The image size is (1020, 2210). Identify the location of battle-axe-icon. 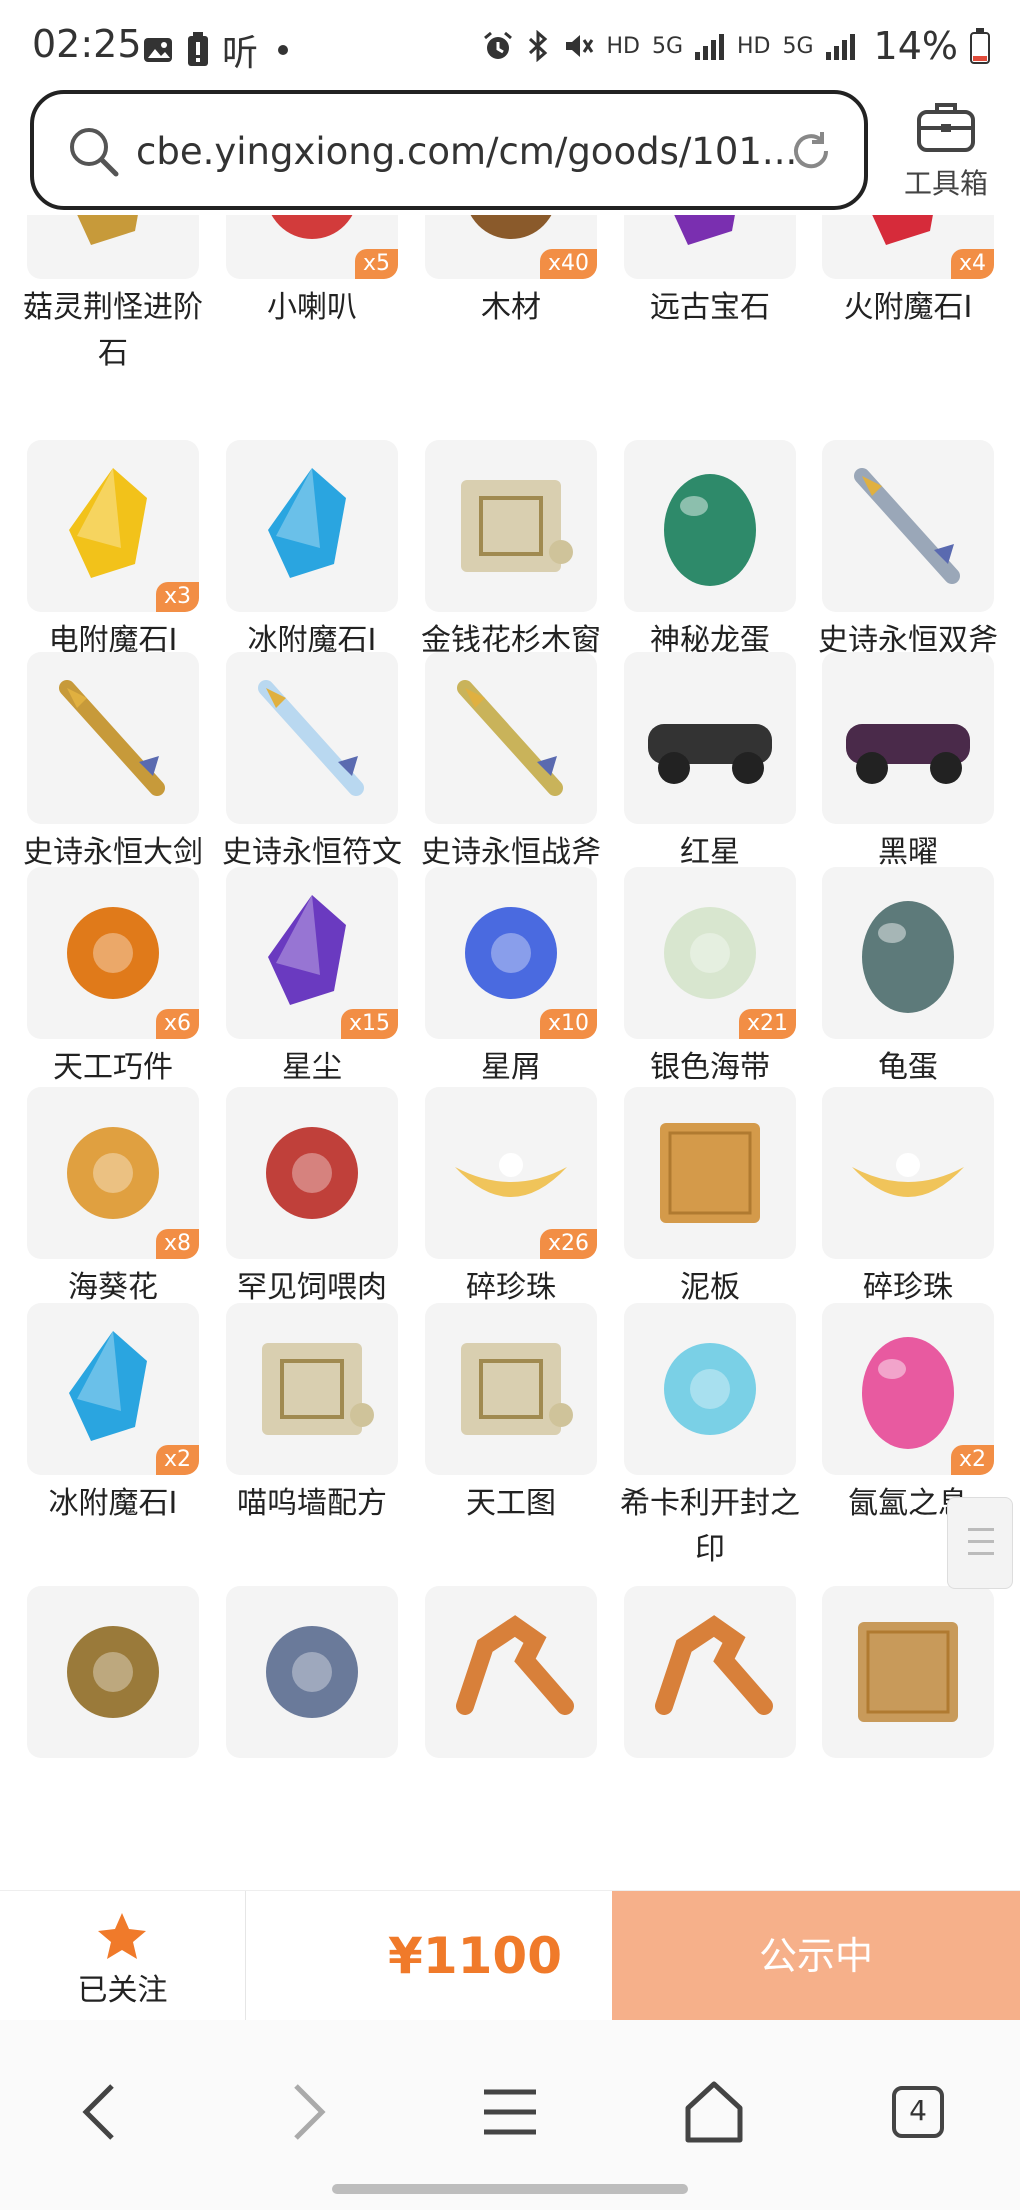
(510, 738).